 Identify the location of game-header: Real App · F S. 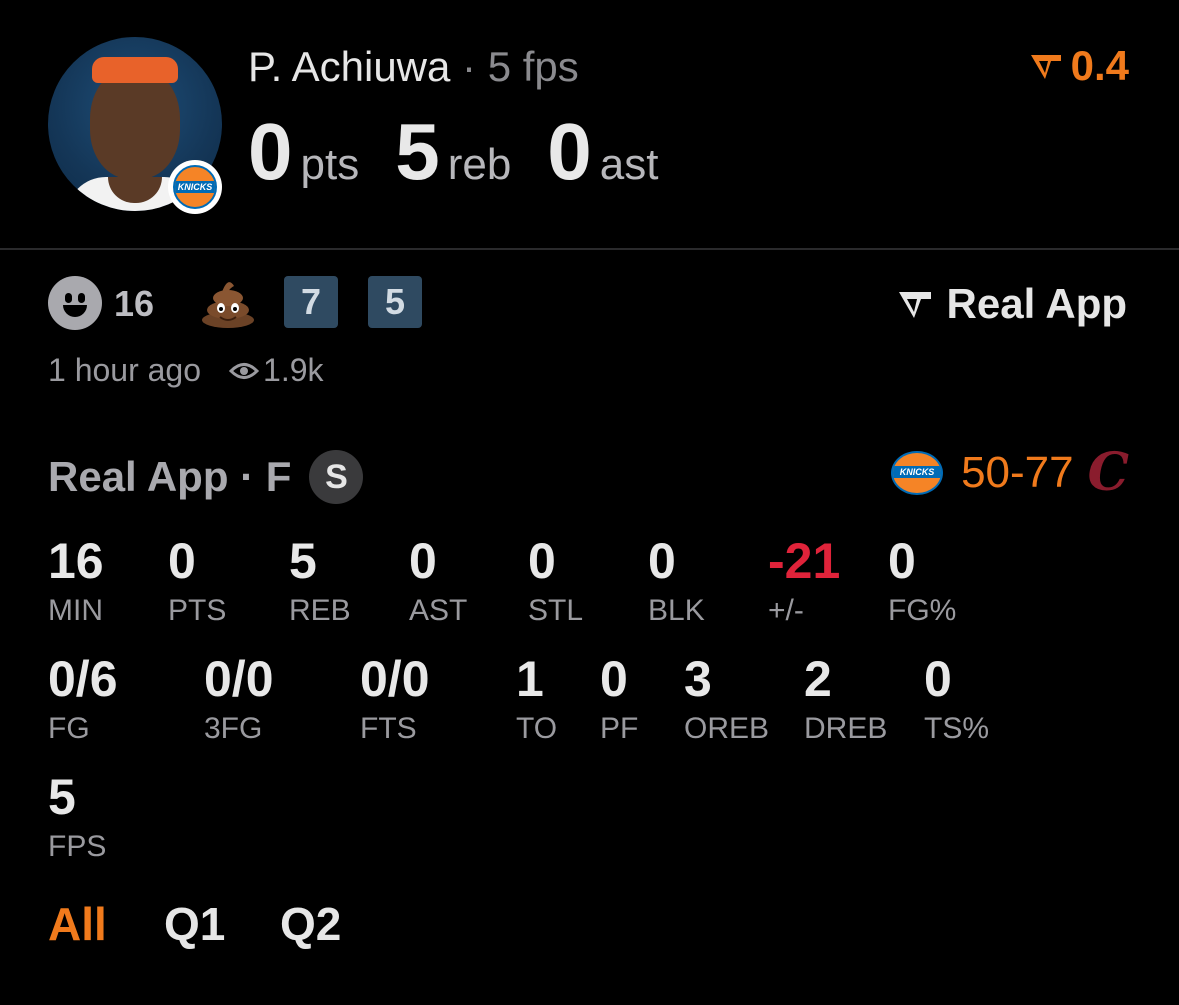
(206, 477).